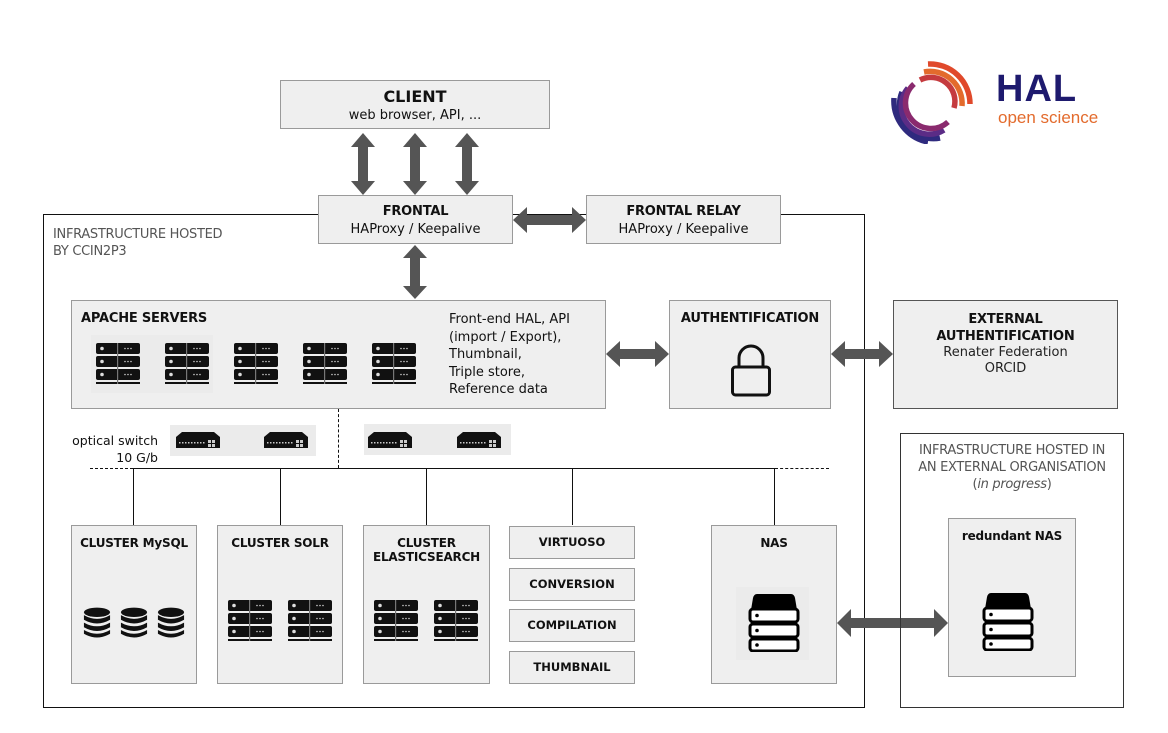 The height and width of the screenshot is (733, 1168). I want to click on frontal-relay-box: FRONTAL RELAY HAProxy / Keepalive, so click(683, 219).